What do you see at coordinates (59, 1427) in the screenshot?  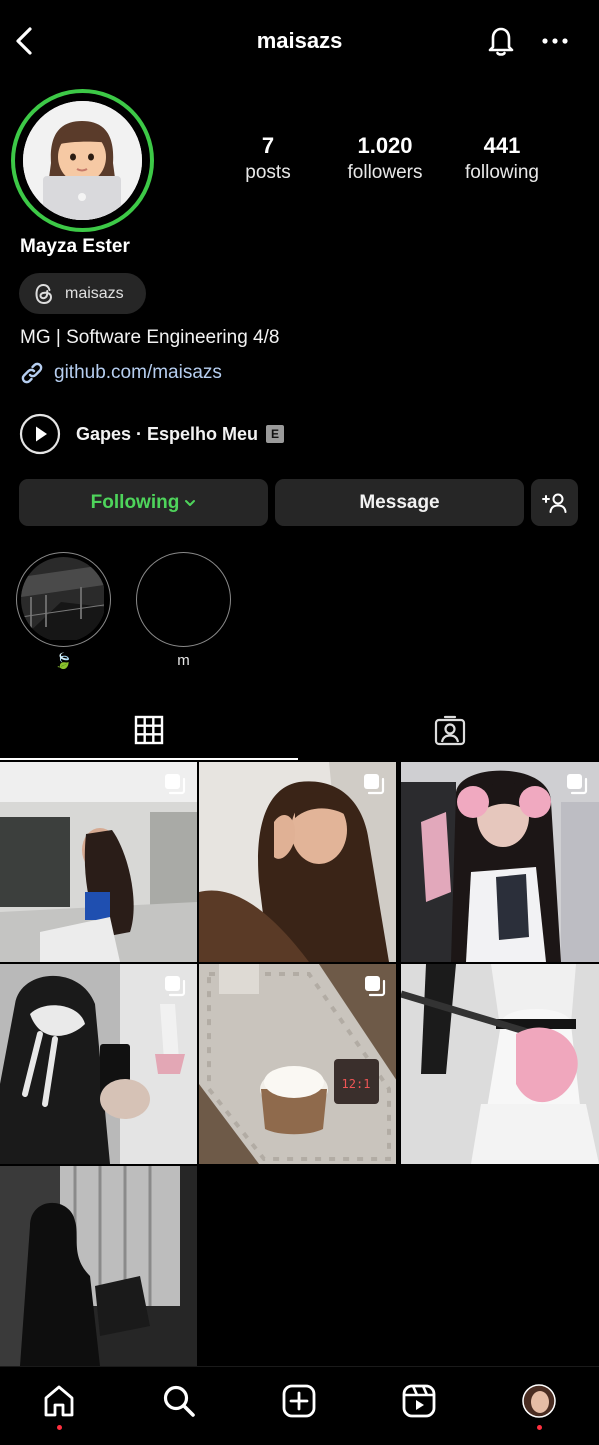 I see `home-notification-dot` at bounding box center [59, 1427].